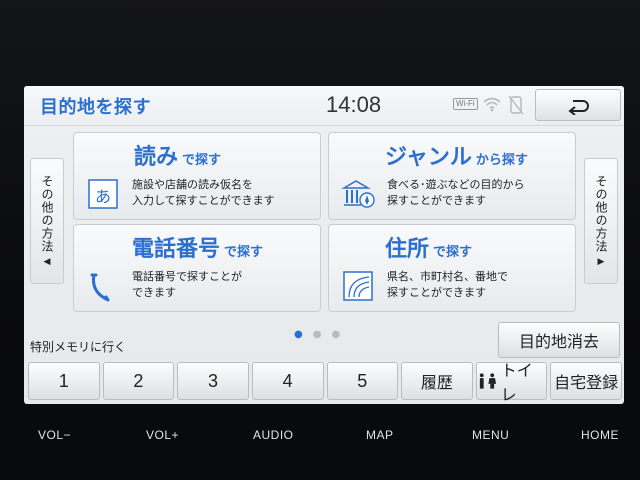  I want to click on memory-button-row: 1 2 3 4 5 履歴 トイレ 自宅登録, so click(325, 382).